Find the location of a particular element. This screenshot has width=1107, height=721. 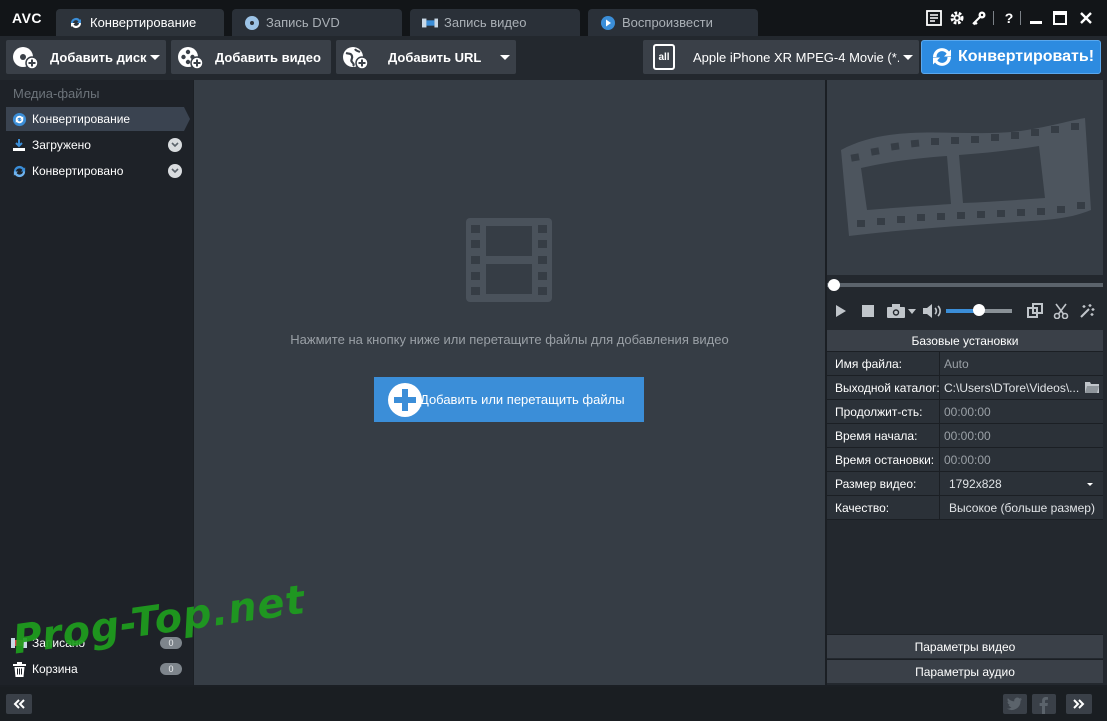

help-icon: ? is located at coordinates (1009, 18).